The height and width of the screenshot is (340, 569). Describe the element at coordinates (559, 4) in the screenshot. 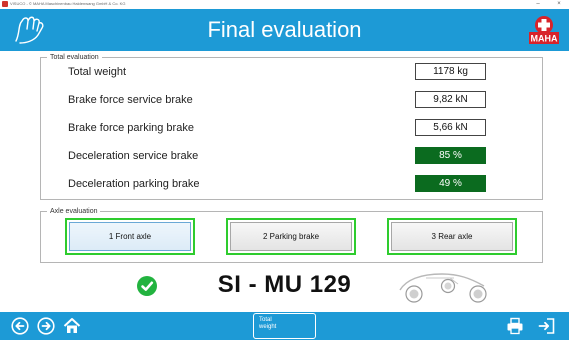

I see `close-button: ×` at that location.